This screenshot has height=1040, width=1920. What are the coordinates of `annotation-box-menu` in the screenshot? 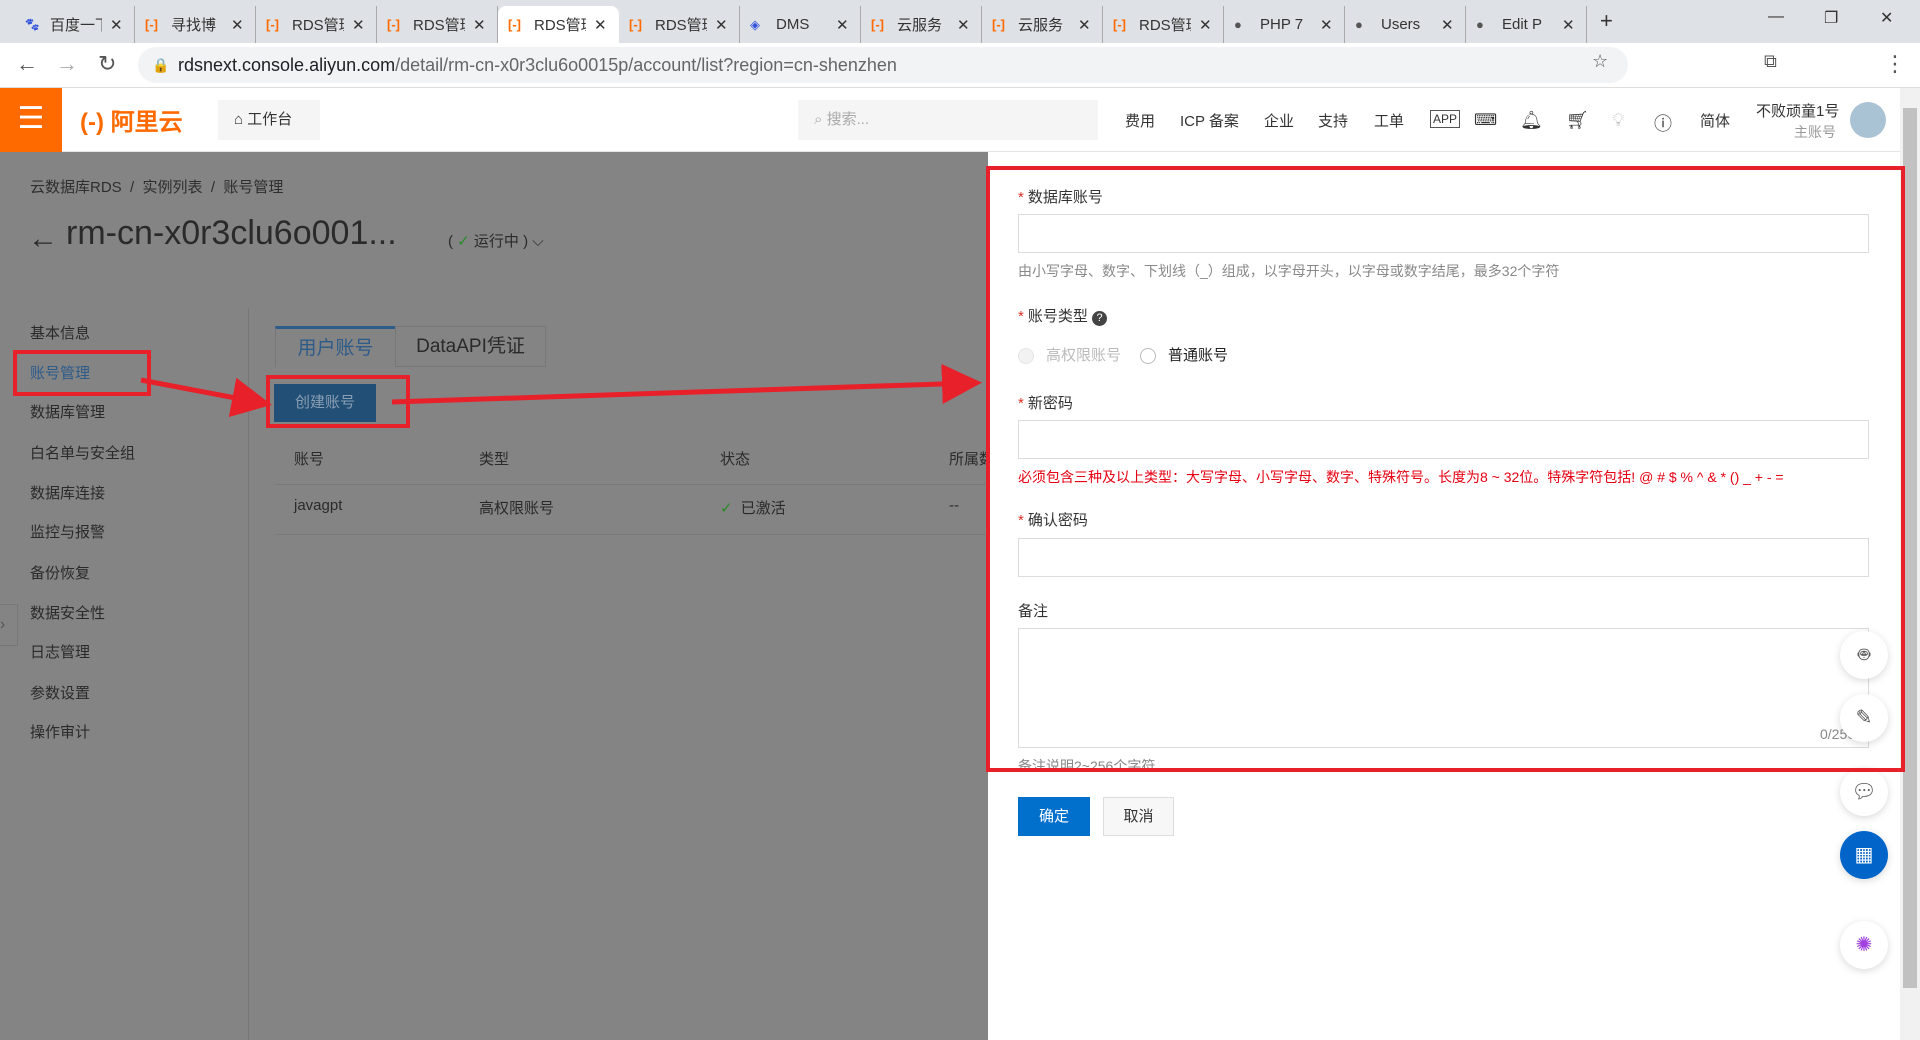 It's located at (82, 373).